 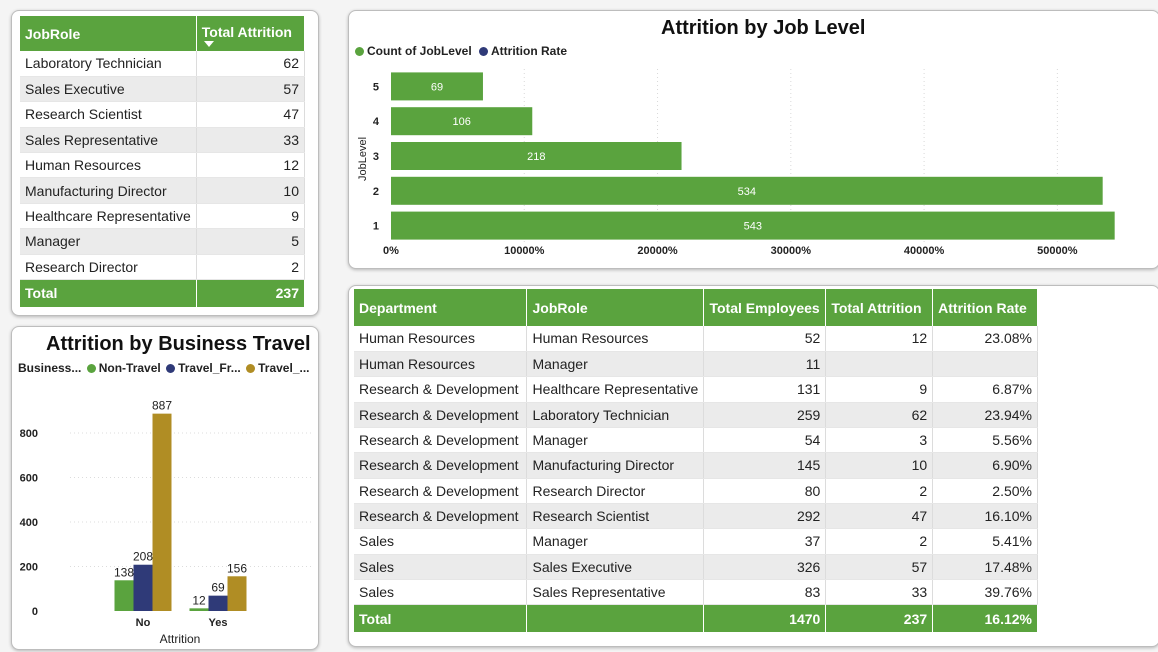 What do you see at coordinates (376, 122) in the screenshot?
I see `y-tick-label: 4` at bounding box center [376, 122].